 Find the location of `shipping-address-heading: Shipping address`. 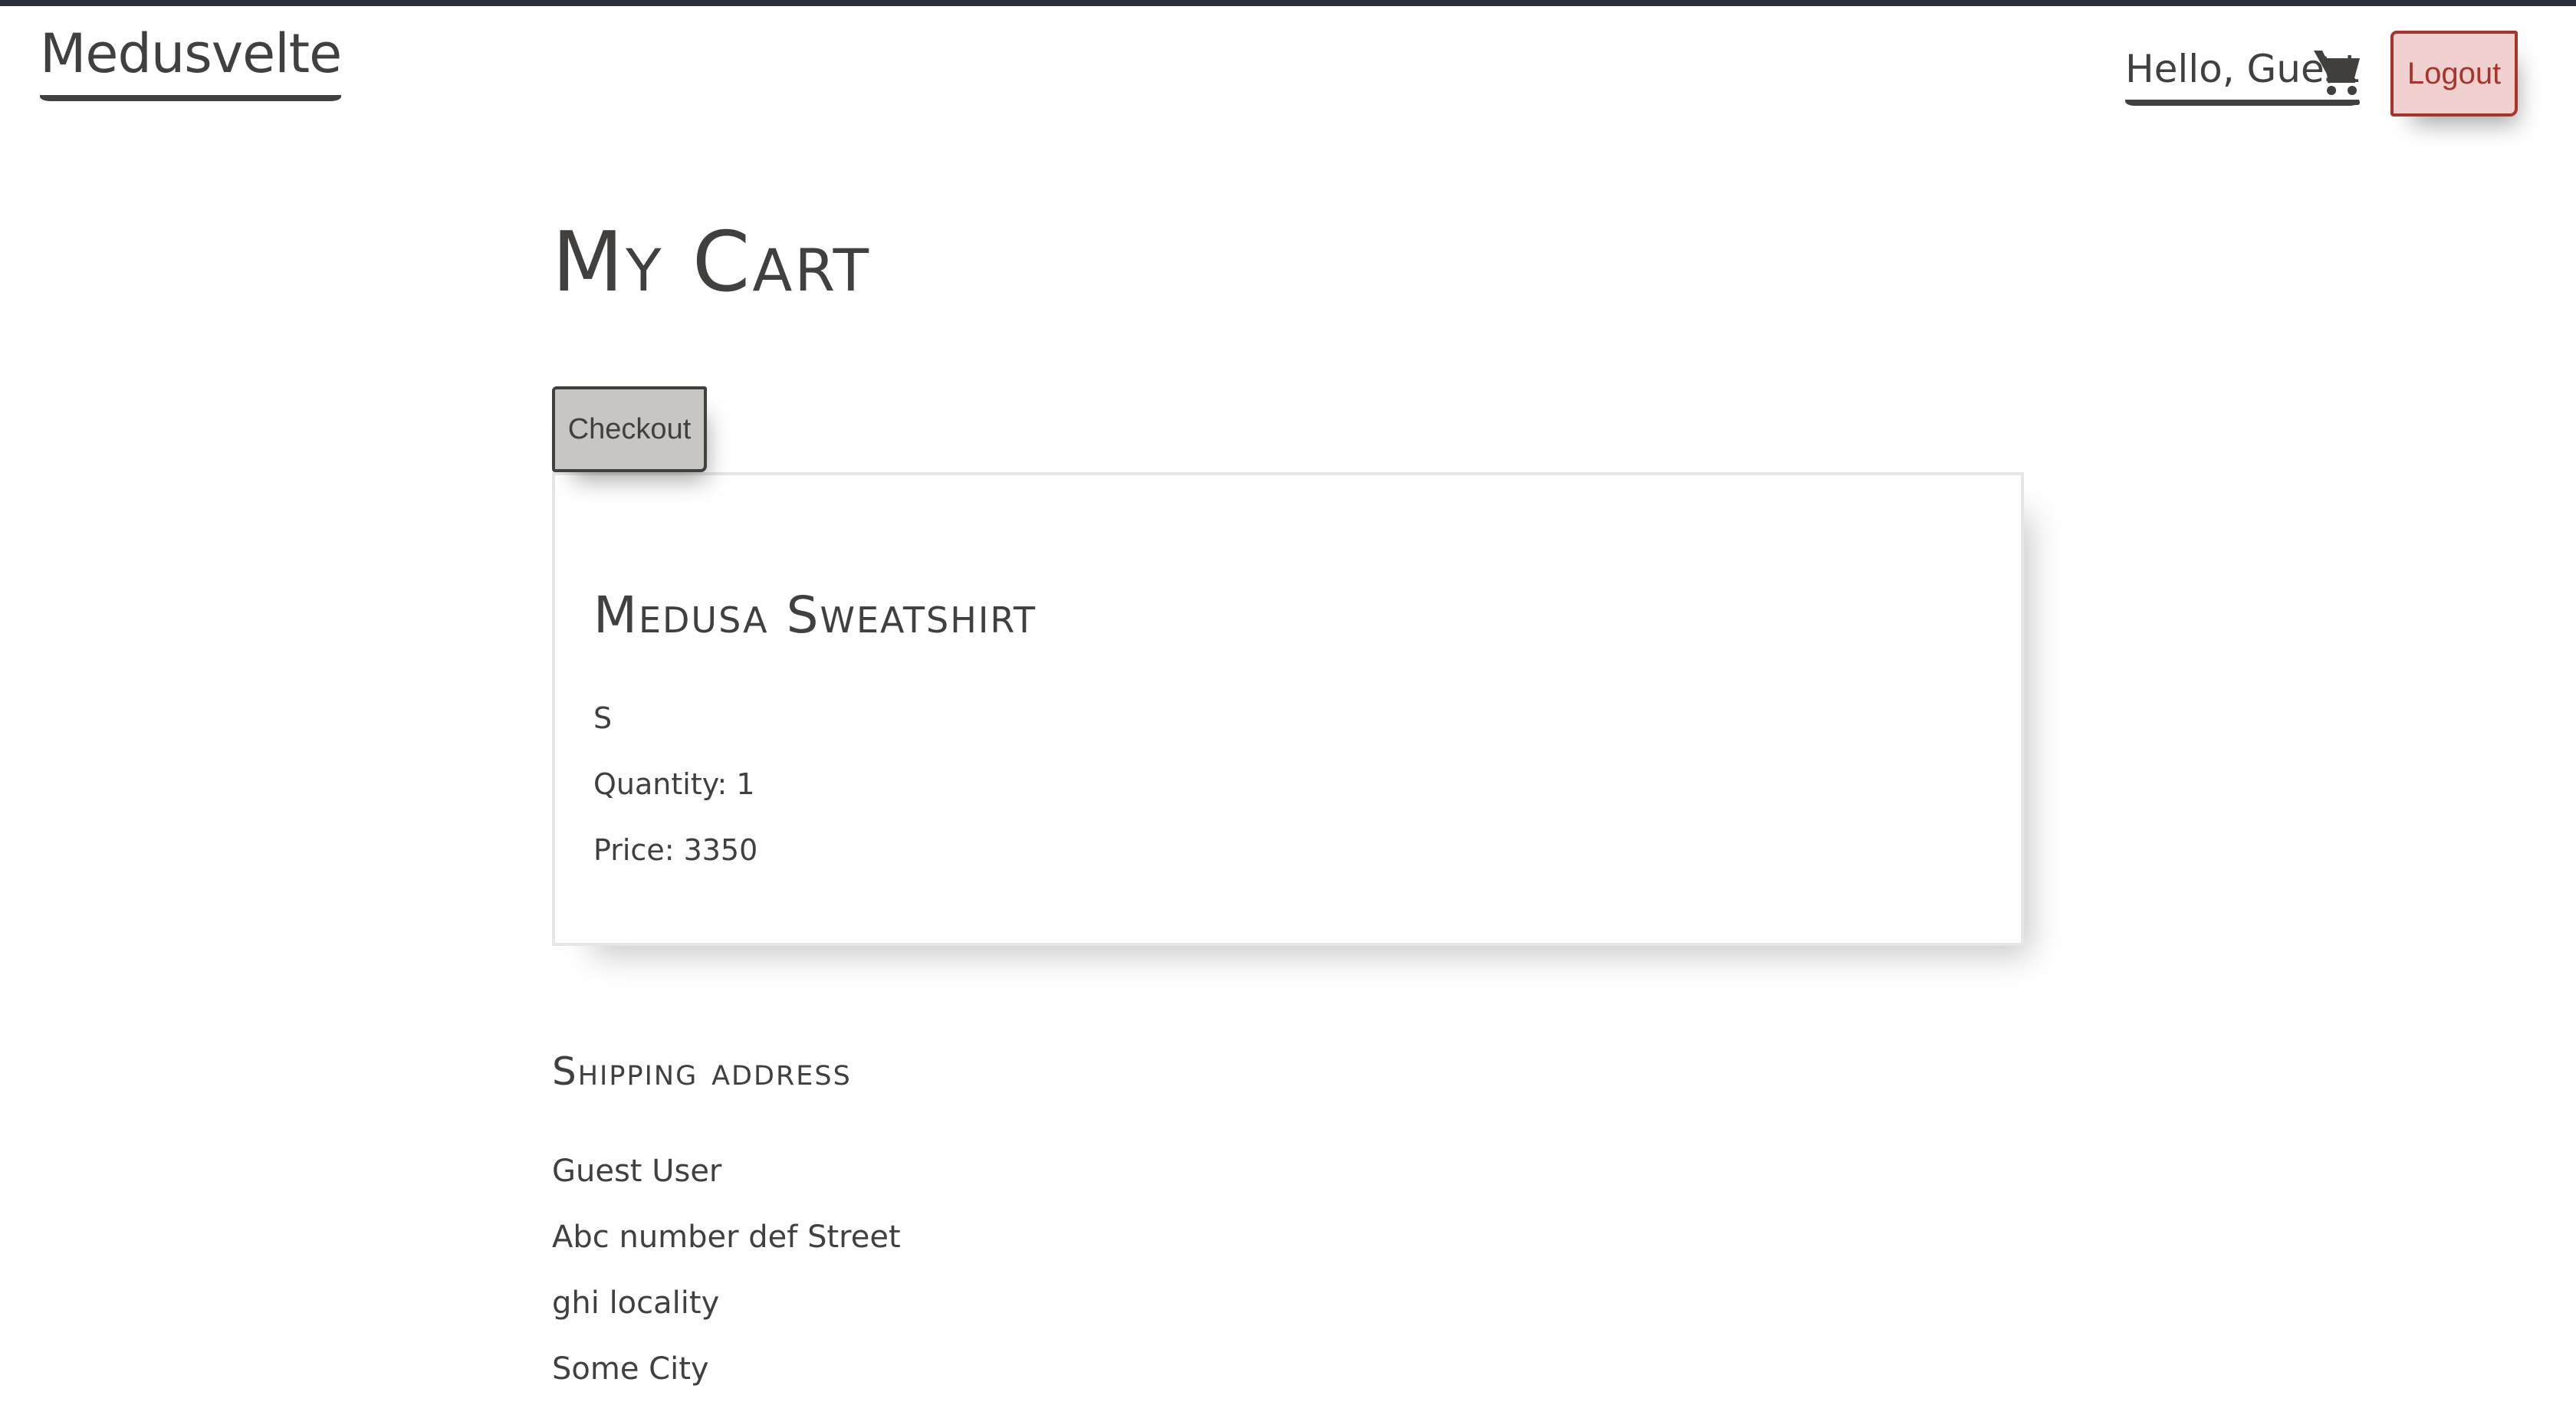

shipping-address-heading: Shipping address is located at coordinates (702, 1071).